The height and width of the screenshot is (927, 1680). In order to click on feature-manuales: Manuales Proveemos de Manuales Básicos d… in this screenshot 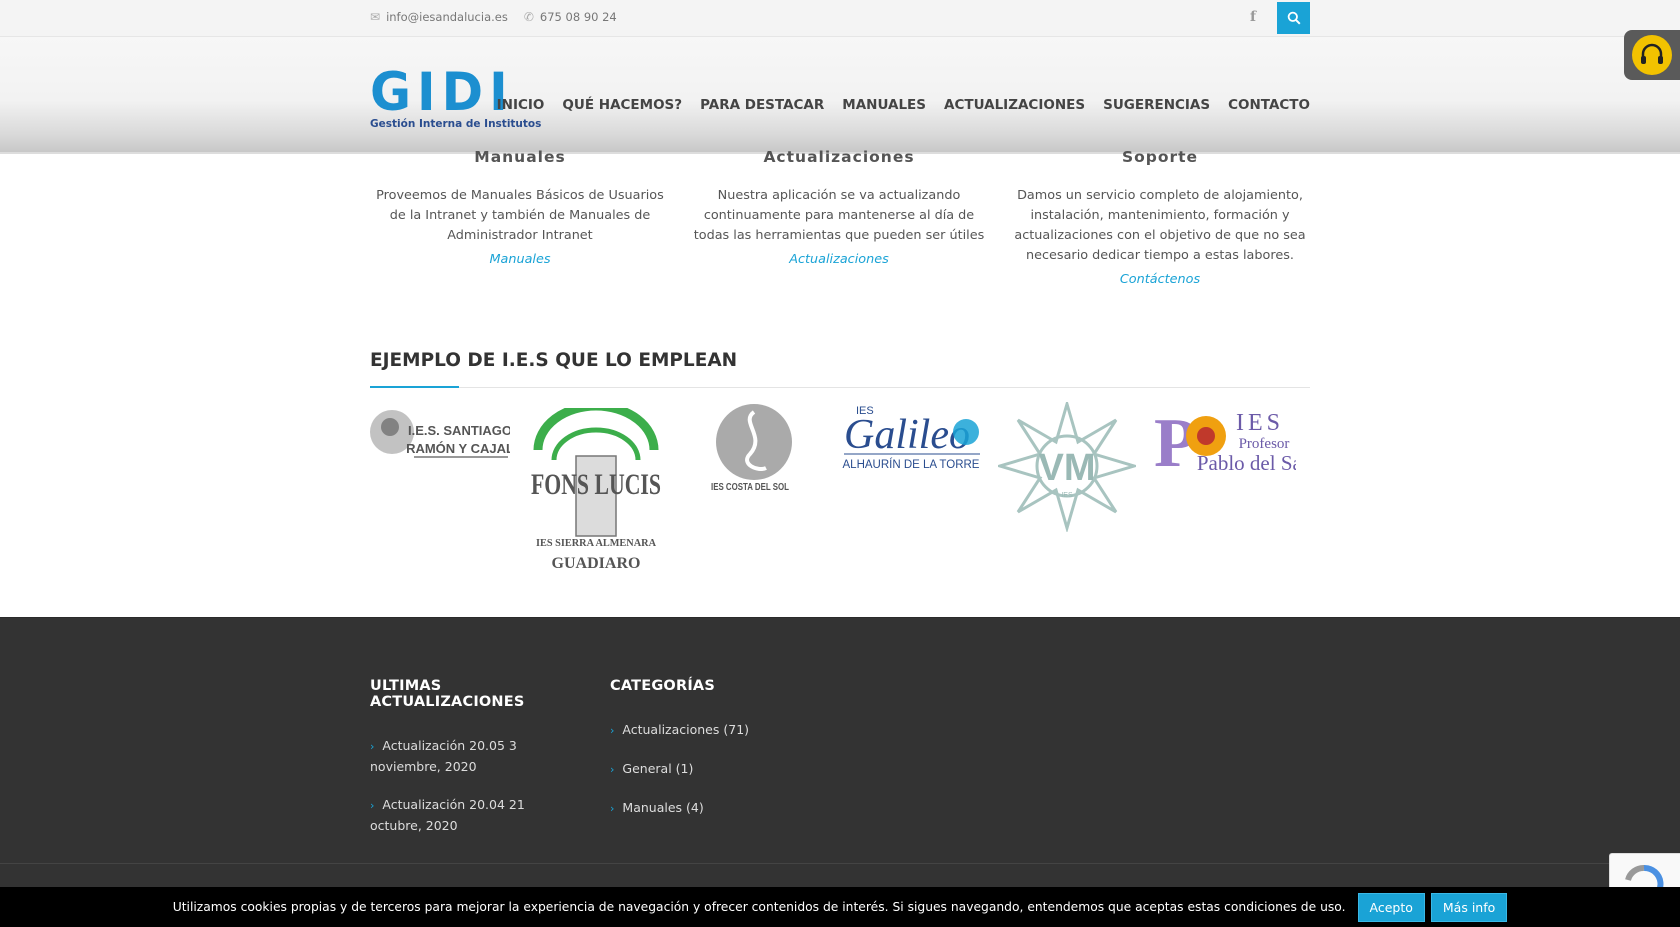, I will do `click(520, 207)`.